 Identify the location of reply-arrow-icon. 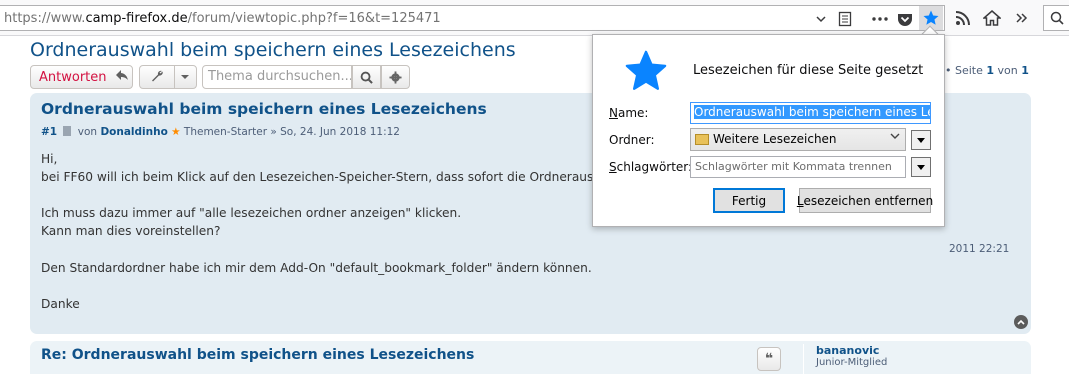
(122, 77).